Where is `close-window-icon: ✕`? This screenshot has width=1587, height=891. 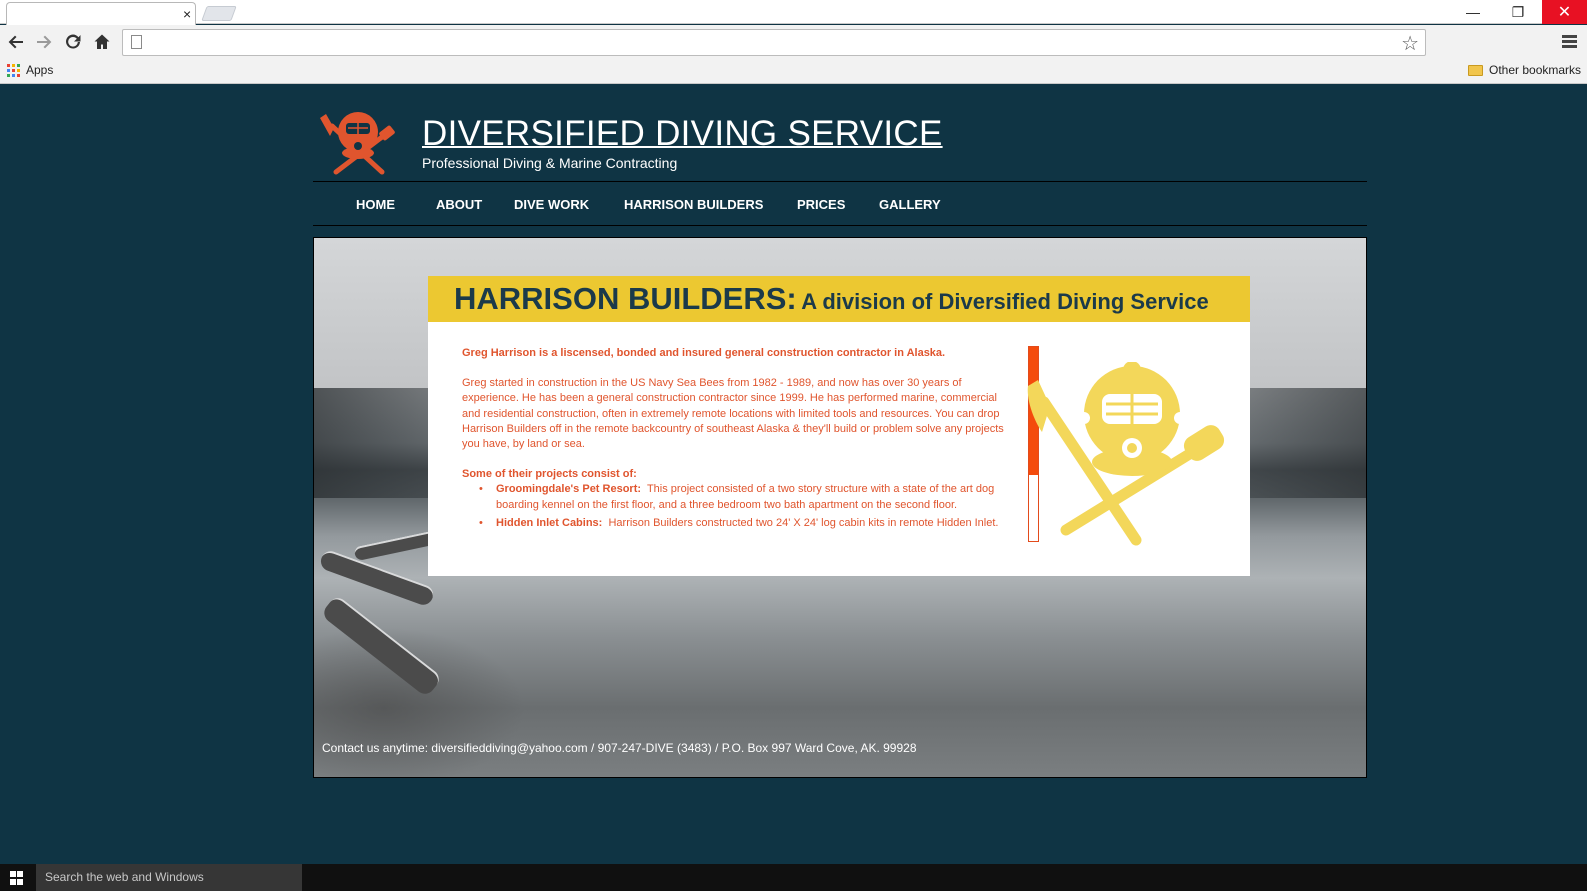 close-window-icon: ✕ is located at coordinates (1564, 12).